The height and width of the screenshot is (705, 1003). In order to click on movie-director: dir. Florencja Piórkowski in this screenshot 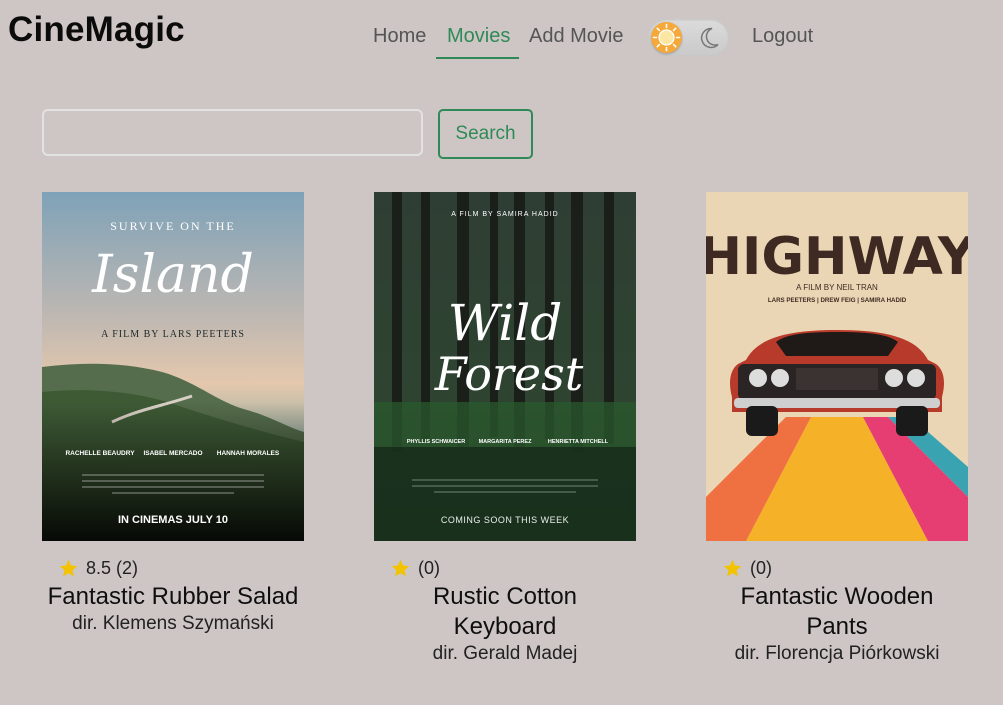, I will do `click(837, 653)`.